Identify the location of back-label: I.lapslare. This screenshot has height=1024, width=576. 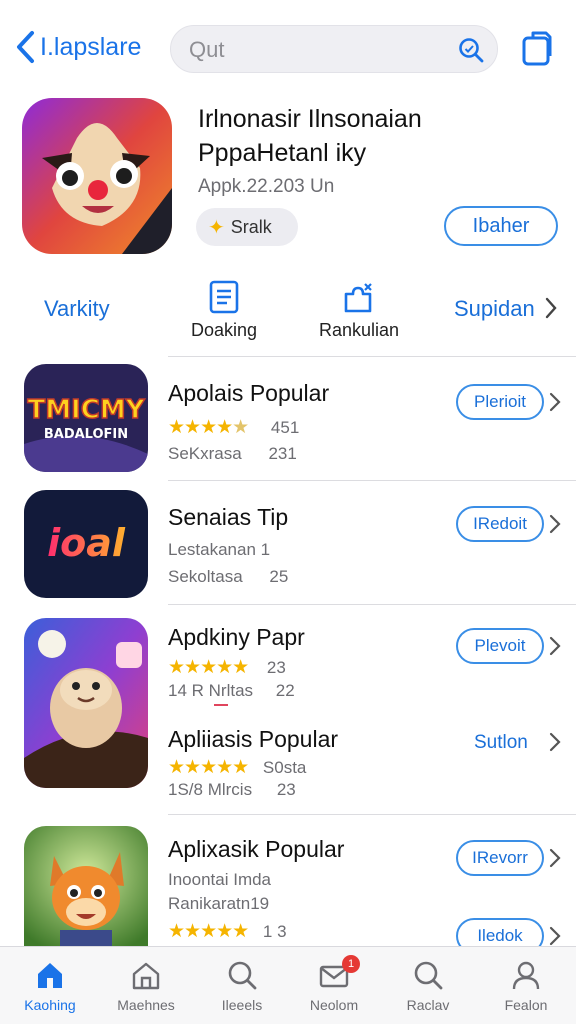
(91, 46).